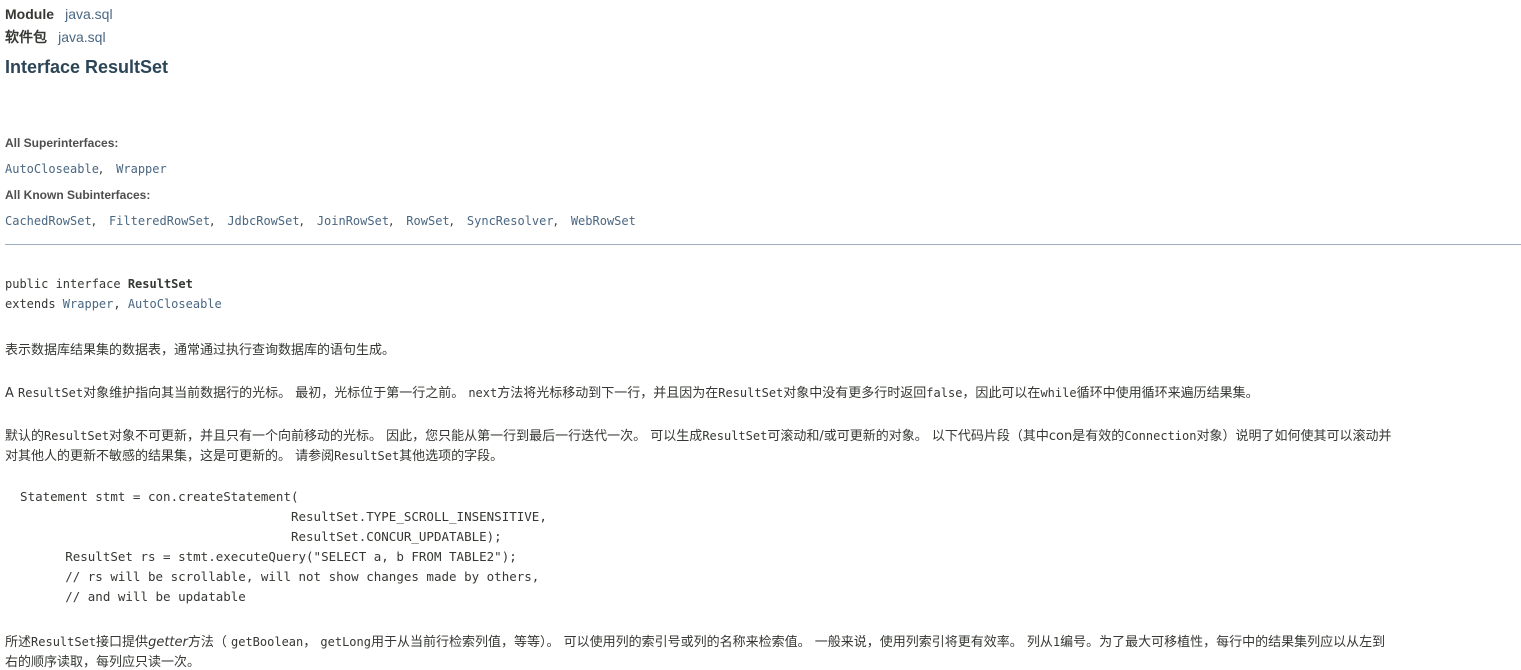 Image resolution: width=1521 pixels, height=670 pixels. I want to click on inline-code: getLong, so click(345, 642).